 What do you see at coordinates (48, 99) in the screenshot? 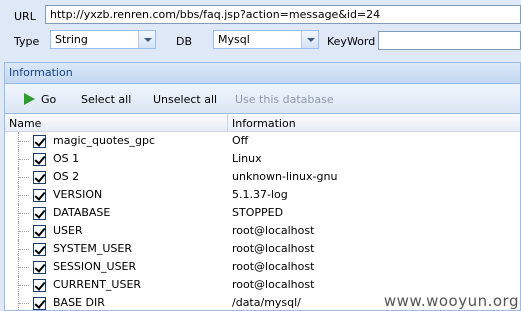
I see `go-button: Go` at bounding box center [48, 99].